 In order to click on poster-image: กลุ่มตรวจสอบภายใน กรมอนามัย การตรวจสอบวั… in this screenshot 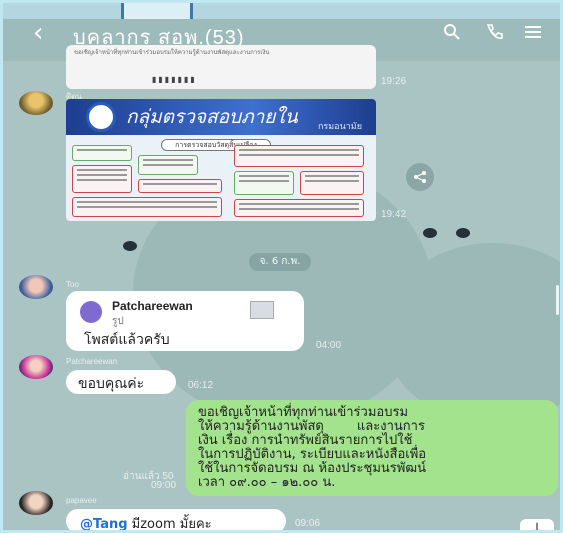, I will do `click(221, 160)`.